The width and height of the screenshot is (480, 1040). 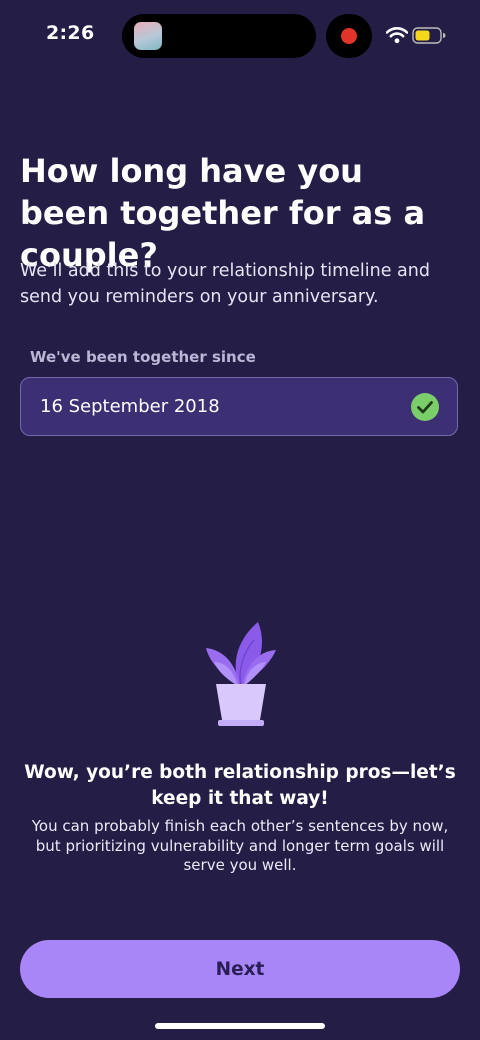 What do you see at coordinates (429, 35) in the screenshot?
I see `battery-icon` at bounding box center [429, 35].